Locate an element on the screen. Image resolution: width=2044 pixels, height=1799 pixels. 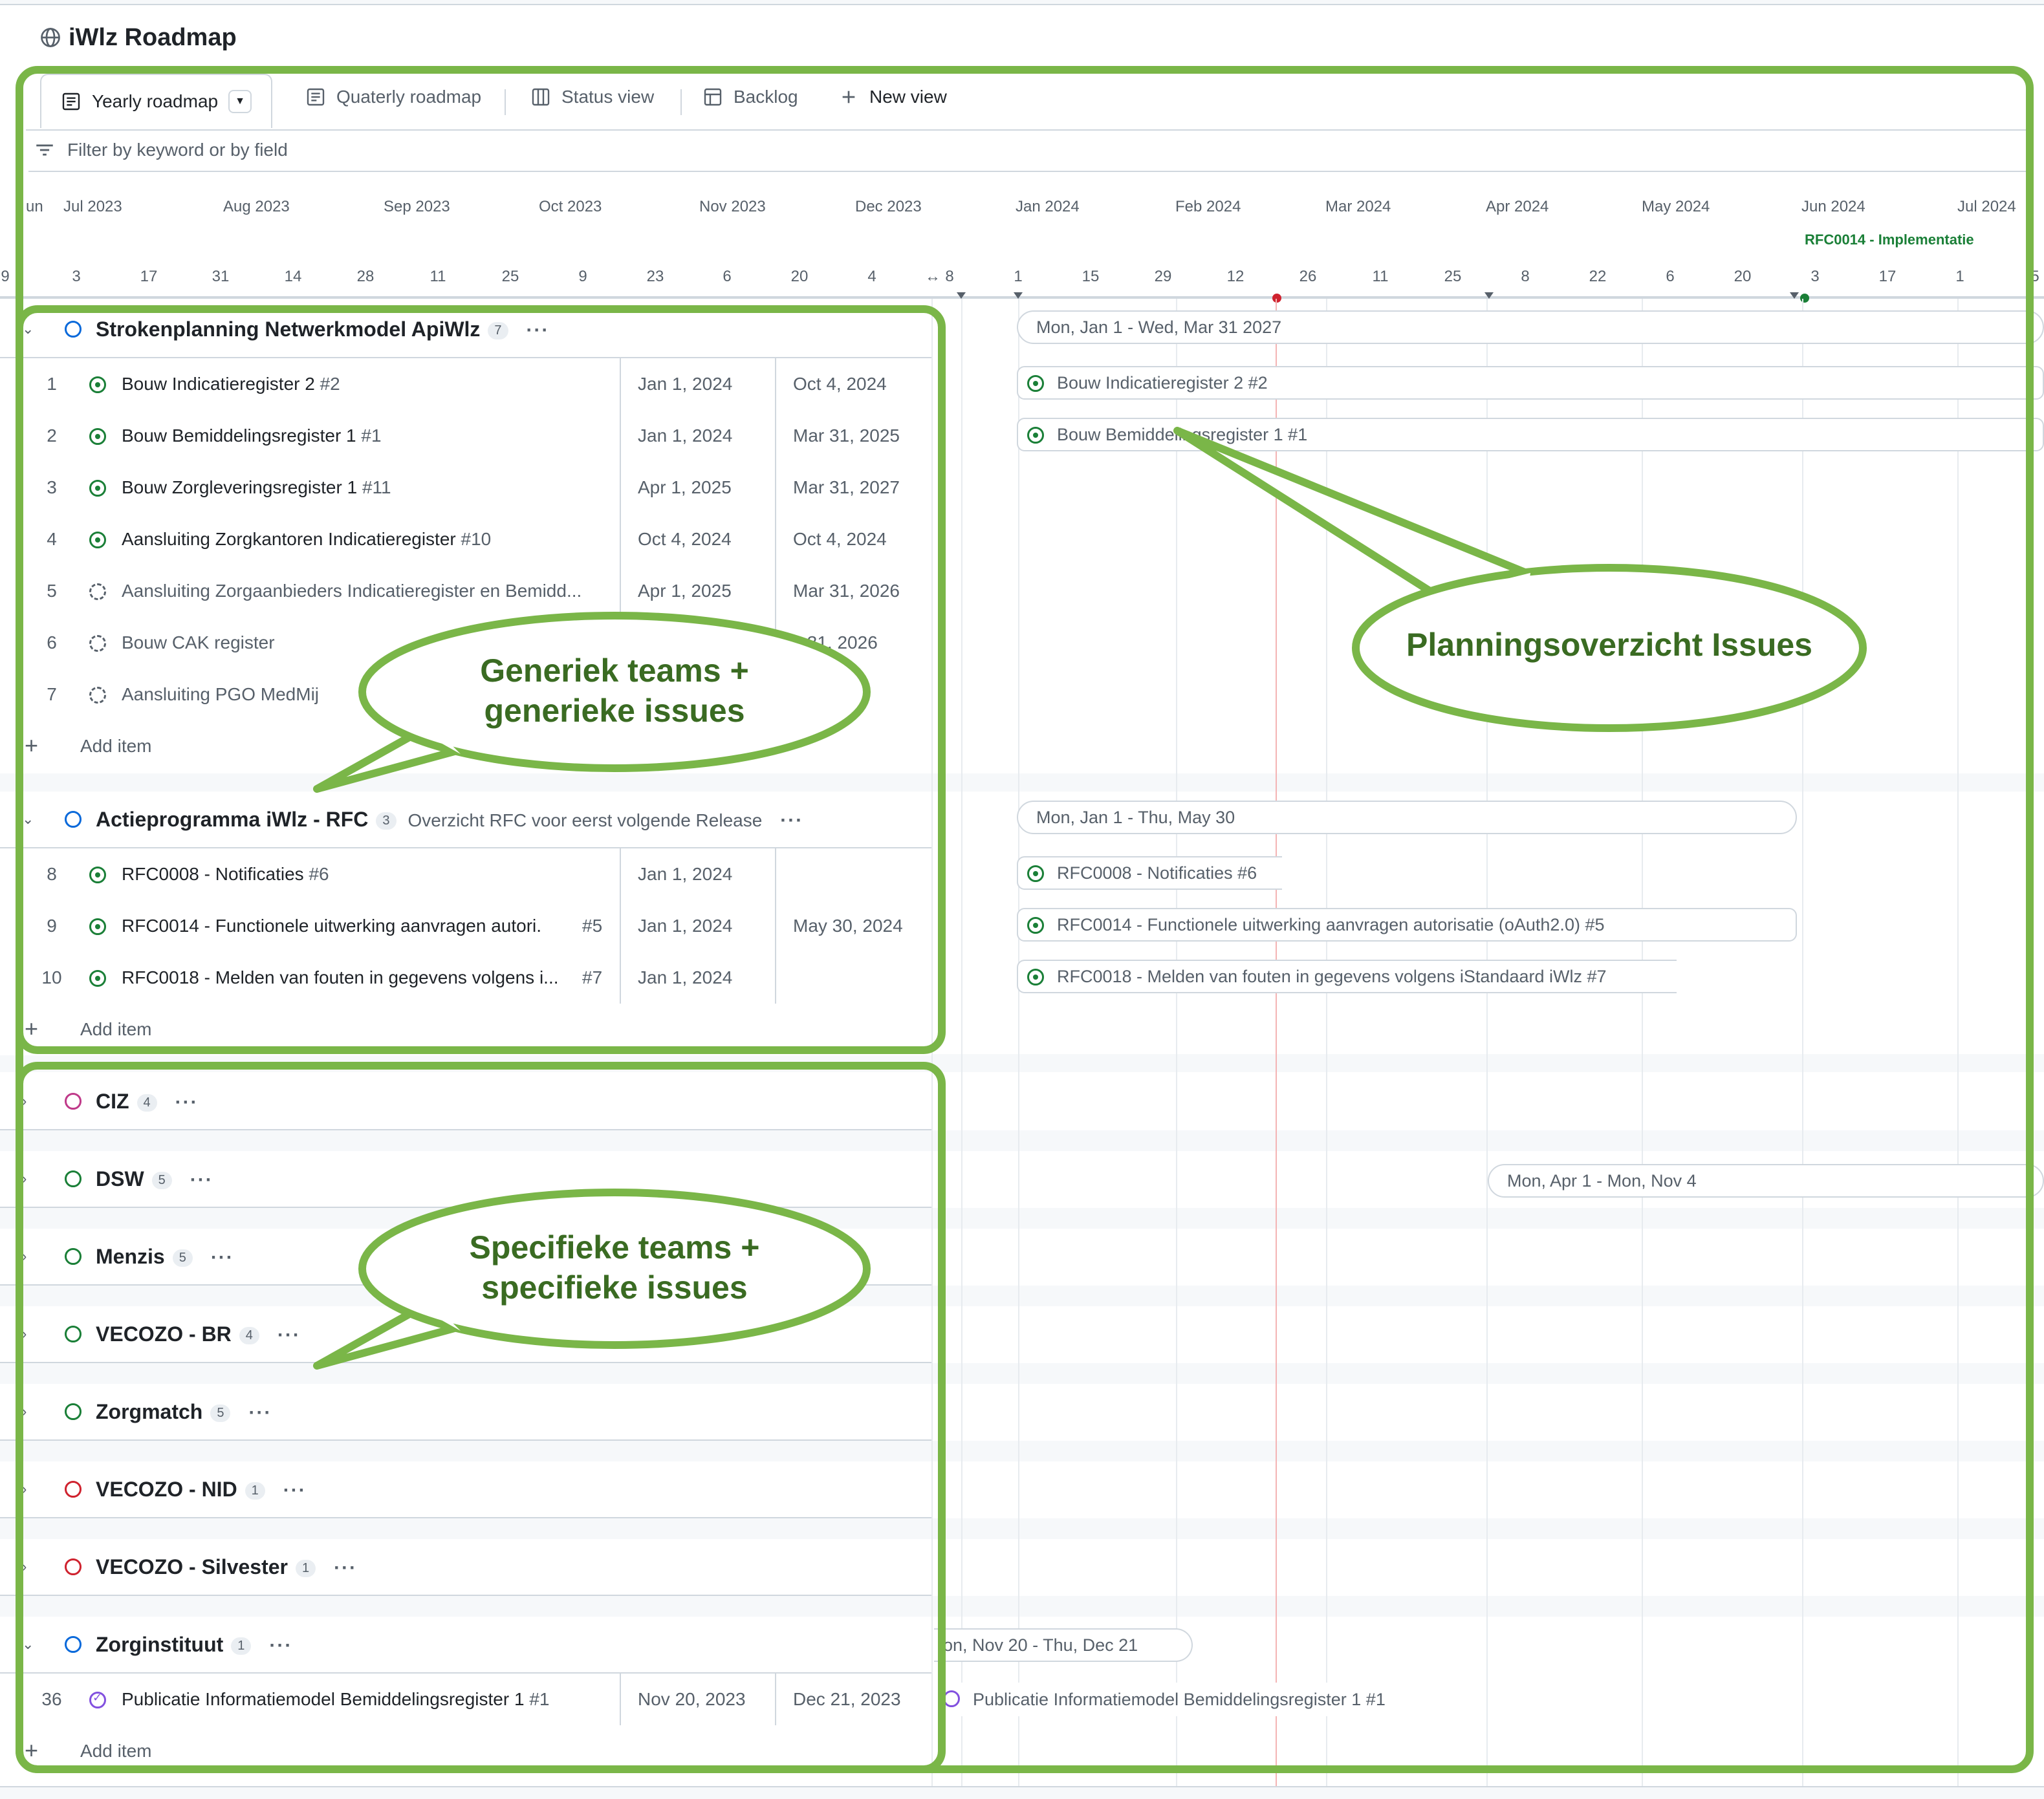
end-date-cell: May 30, 2024 is located at coordinates (853, 926).